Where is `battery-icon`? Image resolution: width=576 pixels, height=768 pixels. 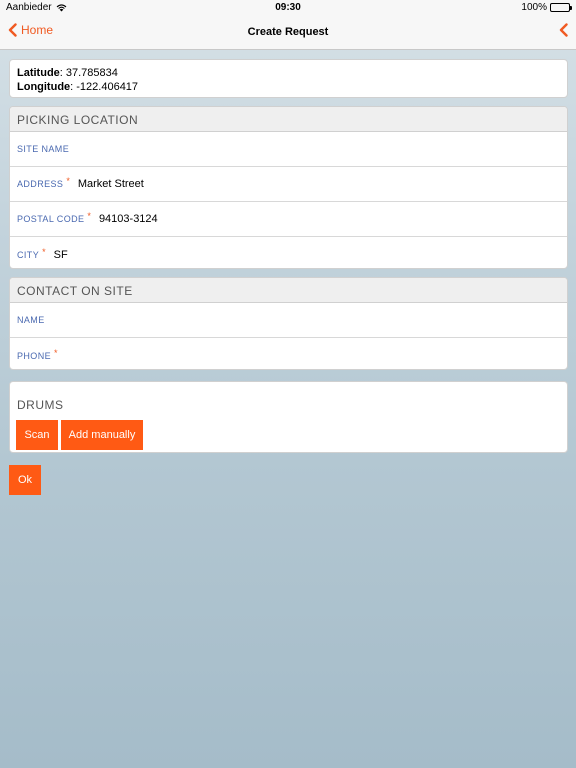
battery-icon is located at coordinates (561, 7).